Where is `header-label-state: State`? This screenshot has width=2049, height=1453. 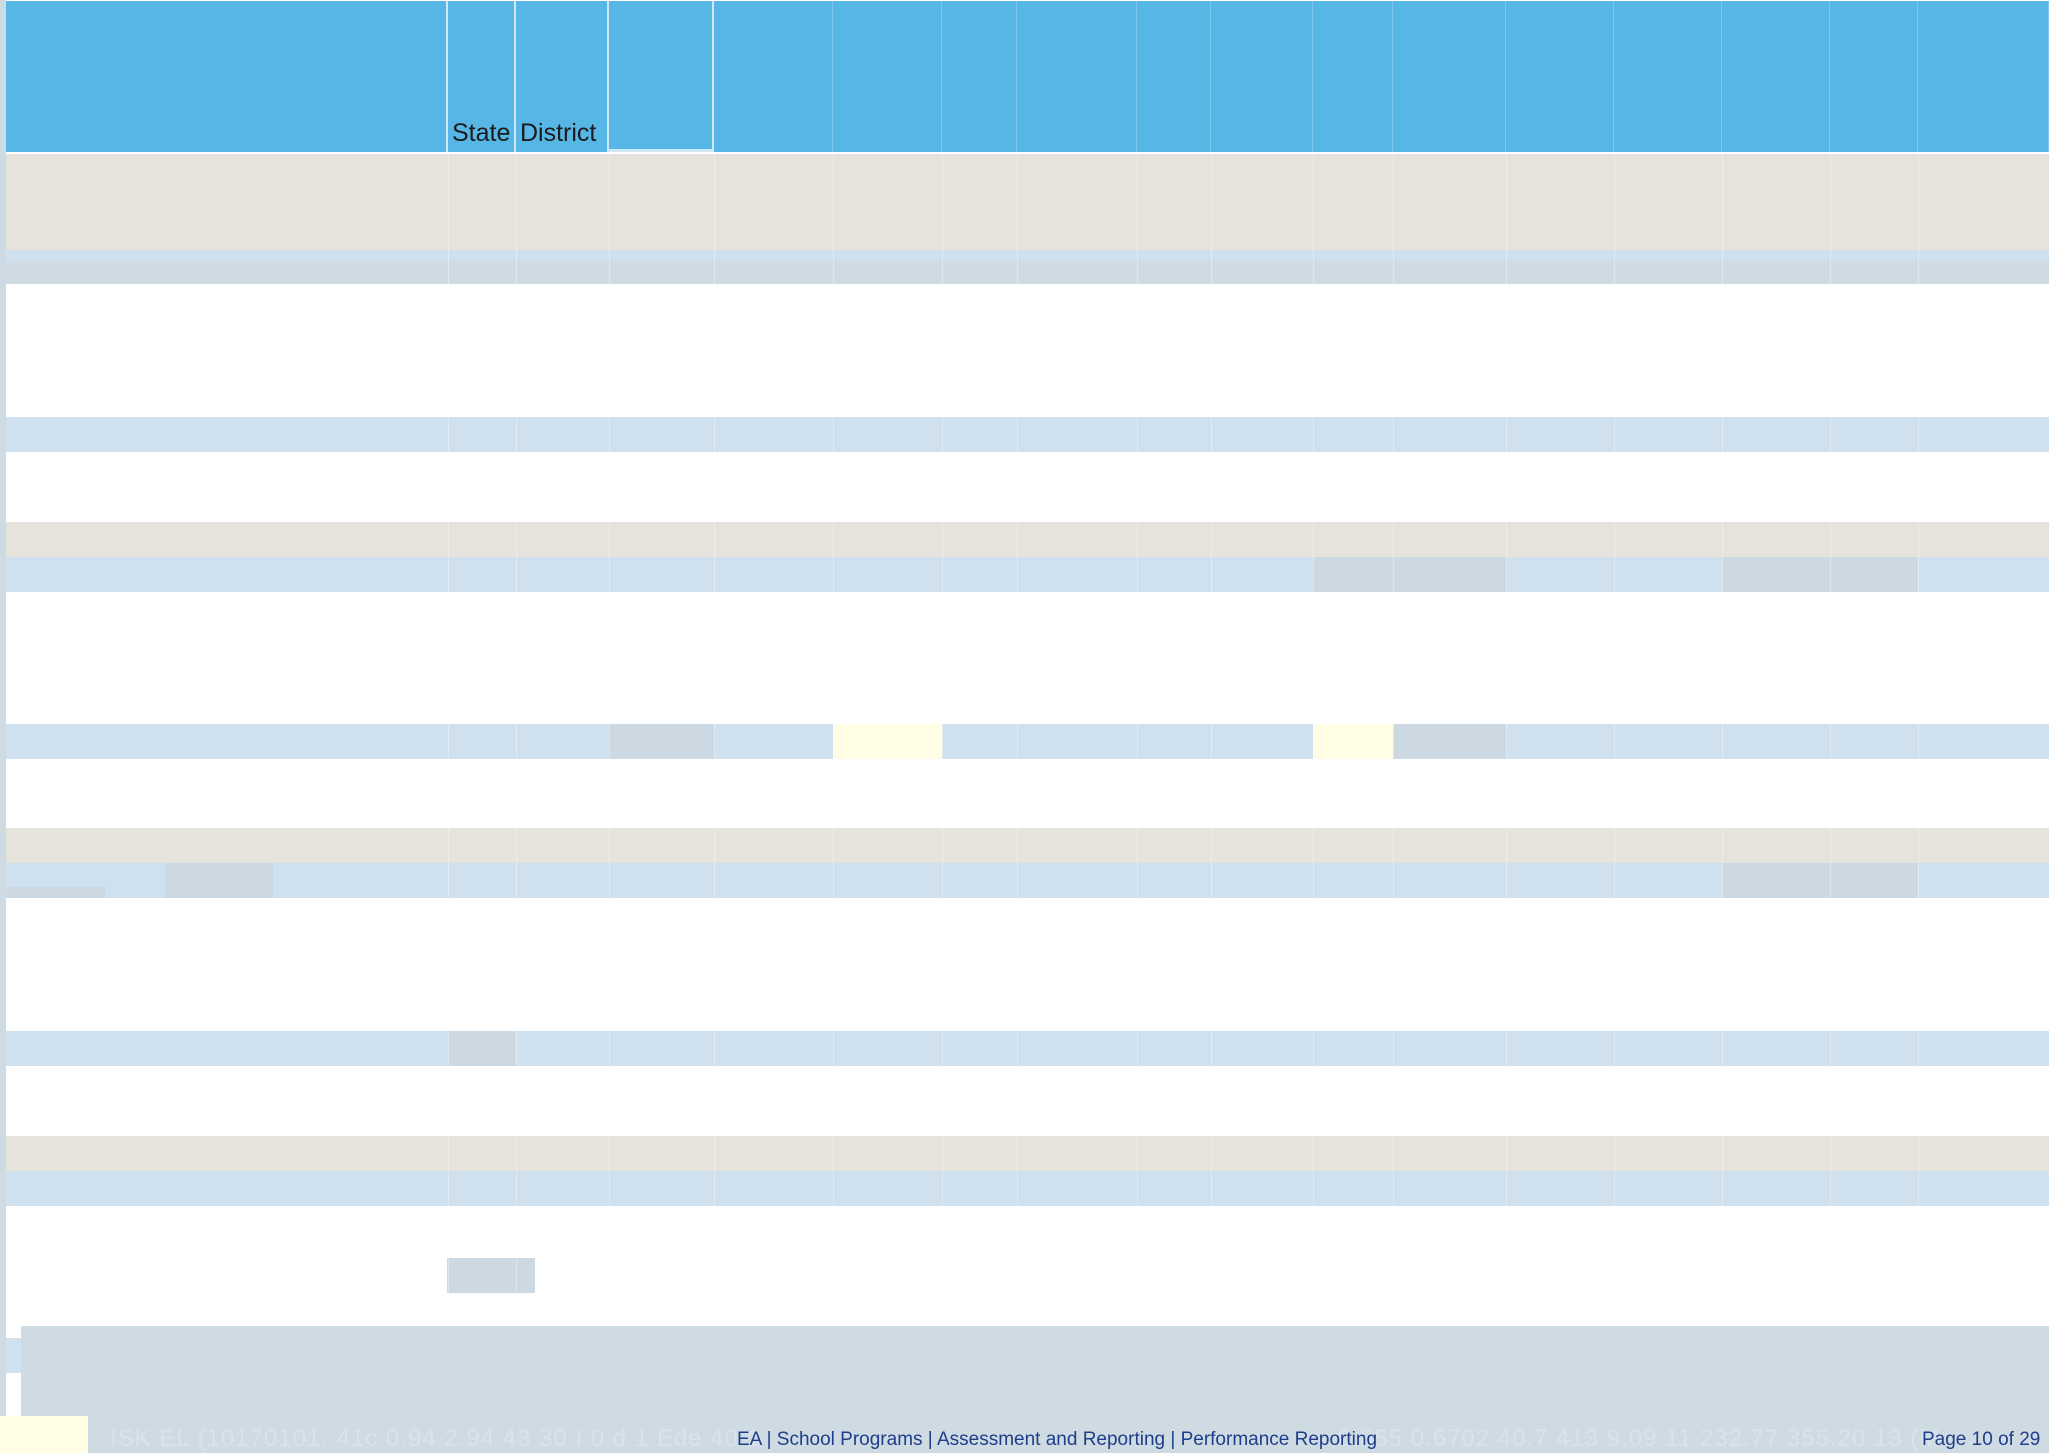 header-label-state: State is located at coordinates (481, 133).